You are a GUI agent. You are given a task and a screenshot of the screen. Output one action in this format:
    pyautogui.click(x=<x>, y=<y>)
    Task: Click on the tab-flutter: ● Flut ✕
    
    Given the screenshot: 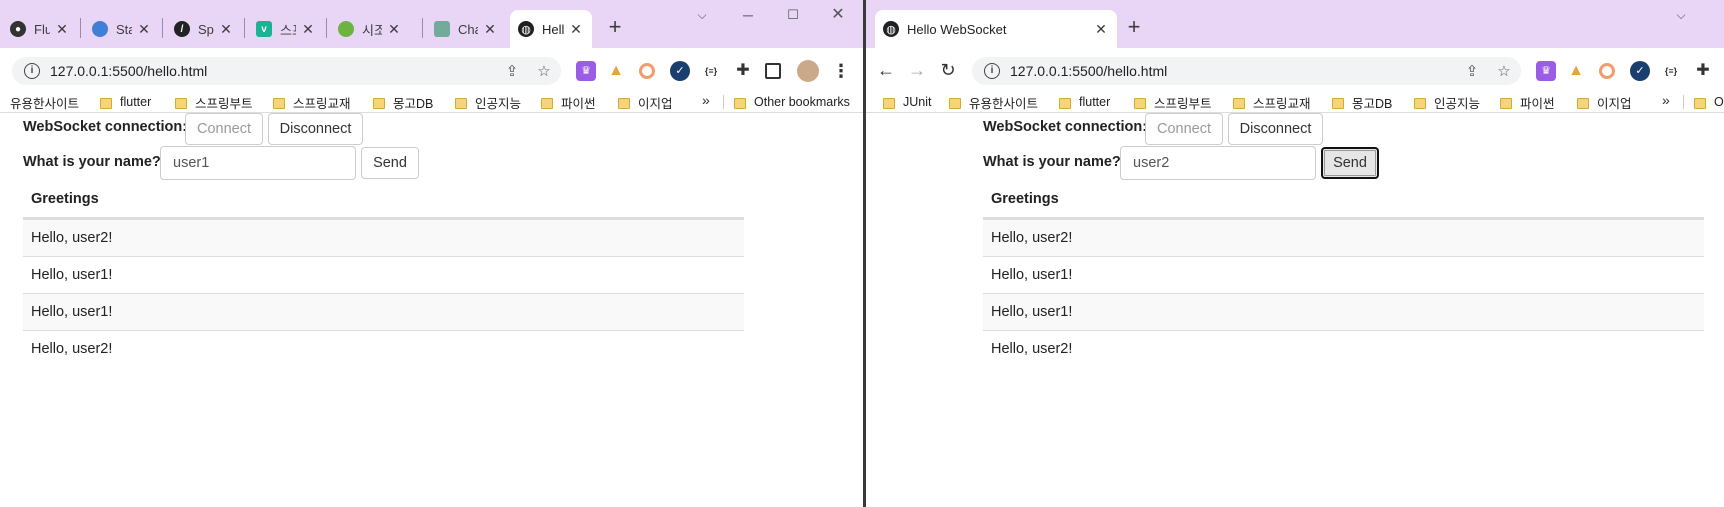 What is the action you would take?
    pyautogui.click(x=40, y=29)
    